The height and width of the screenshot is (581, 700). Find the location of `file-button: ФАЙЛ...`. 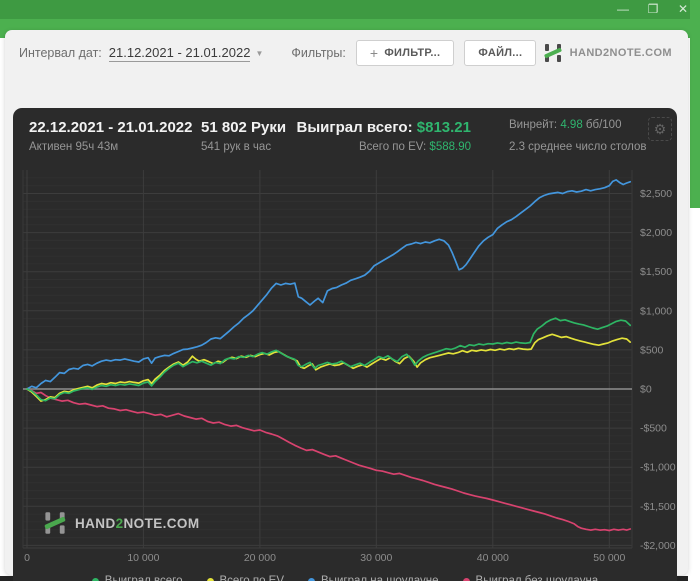

file-button: ФАЙЛ... is located at coordinates (500, 53).